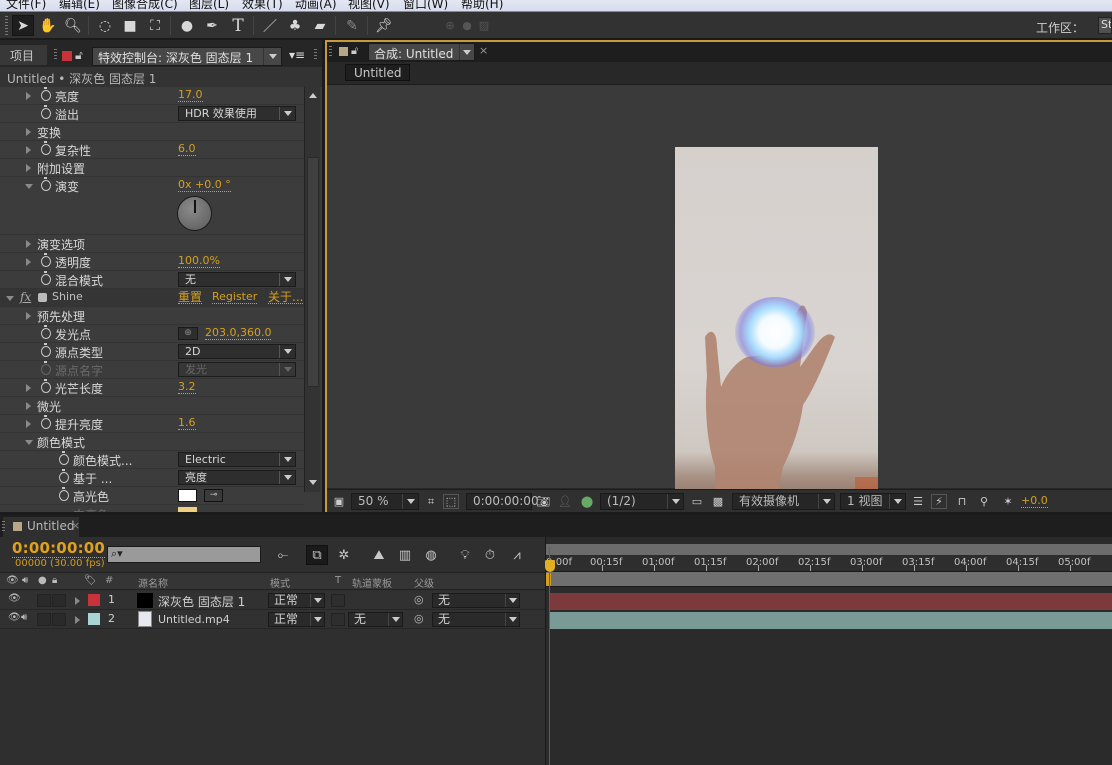 The height and width of the screenshot is (765, 1112). I want to click on property-brightness: 亮度 17.0, so click(152, 96).